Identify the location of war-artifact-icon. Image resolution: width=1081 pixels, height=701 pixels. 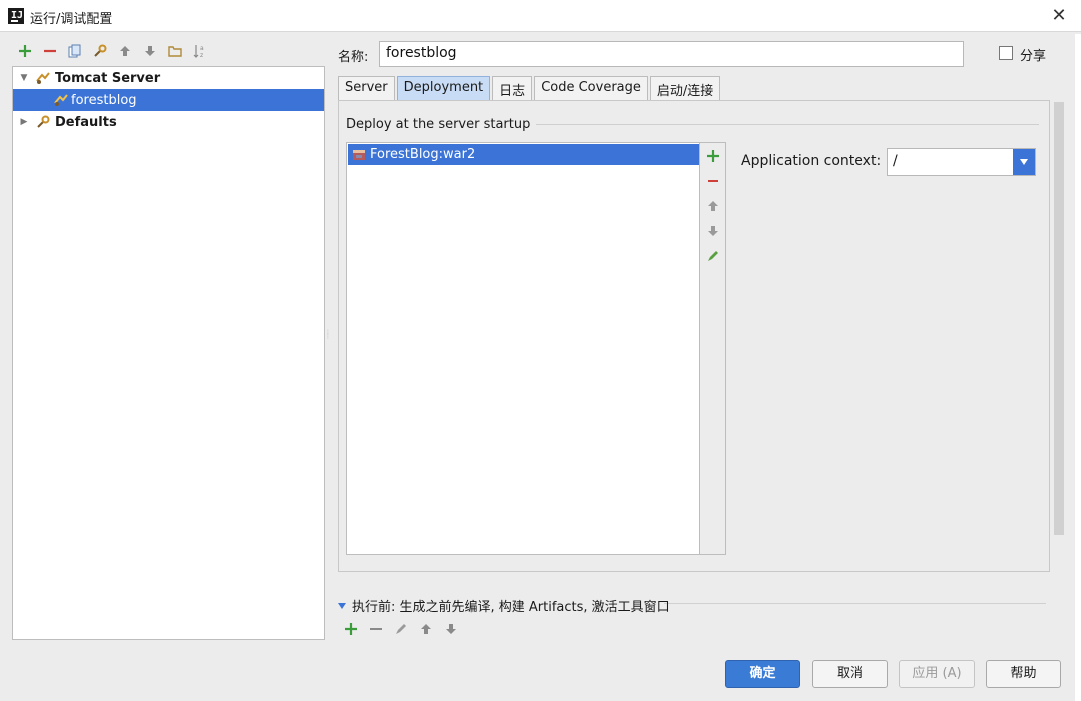
(359, 154).